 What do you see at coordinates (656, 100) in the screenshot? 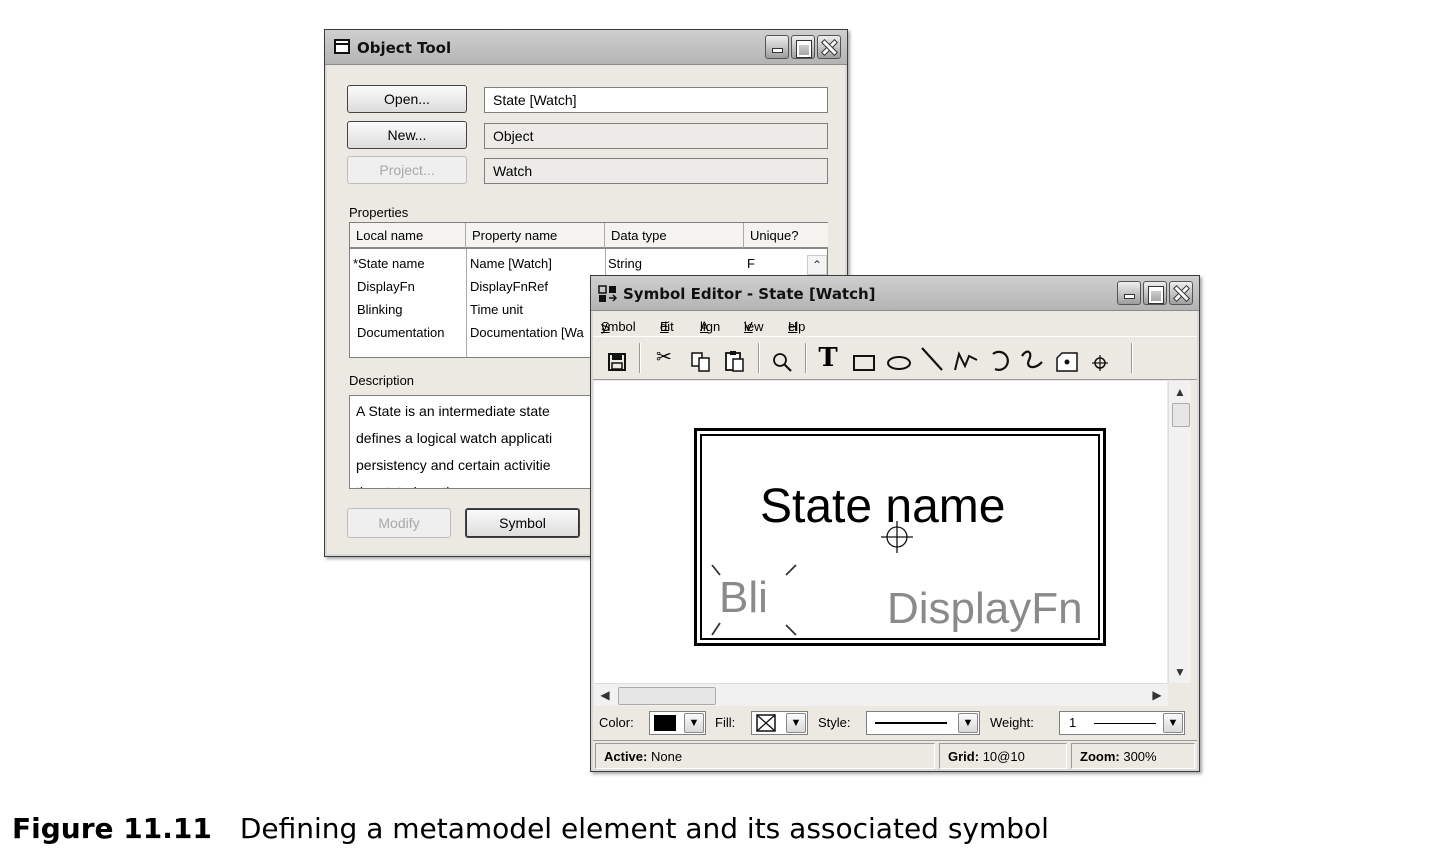
I see `open-value-field: State [Watch]` at bounding box center [656, 100].